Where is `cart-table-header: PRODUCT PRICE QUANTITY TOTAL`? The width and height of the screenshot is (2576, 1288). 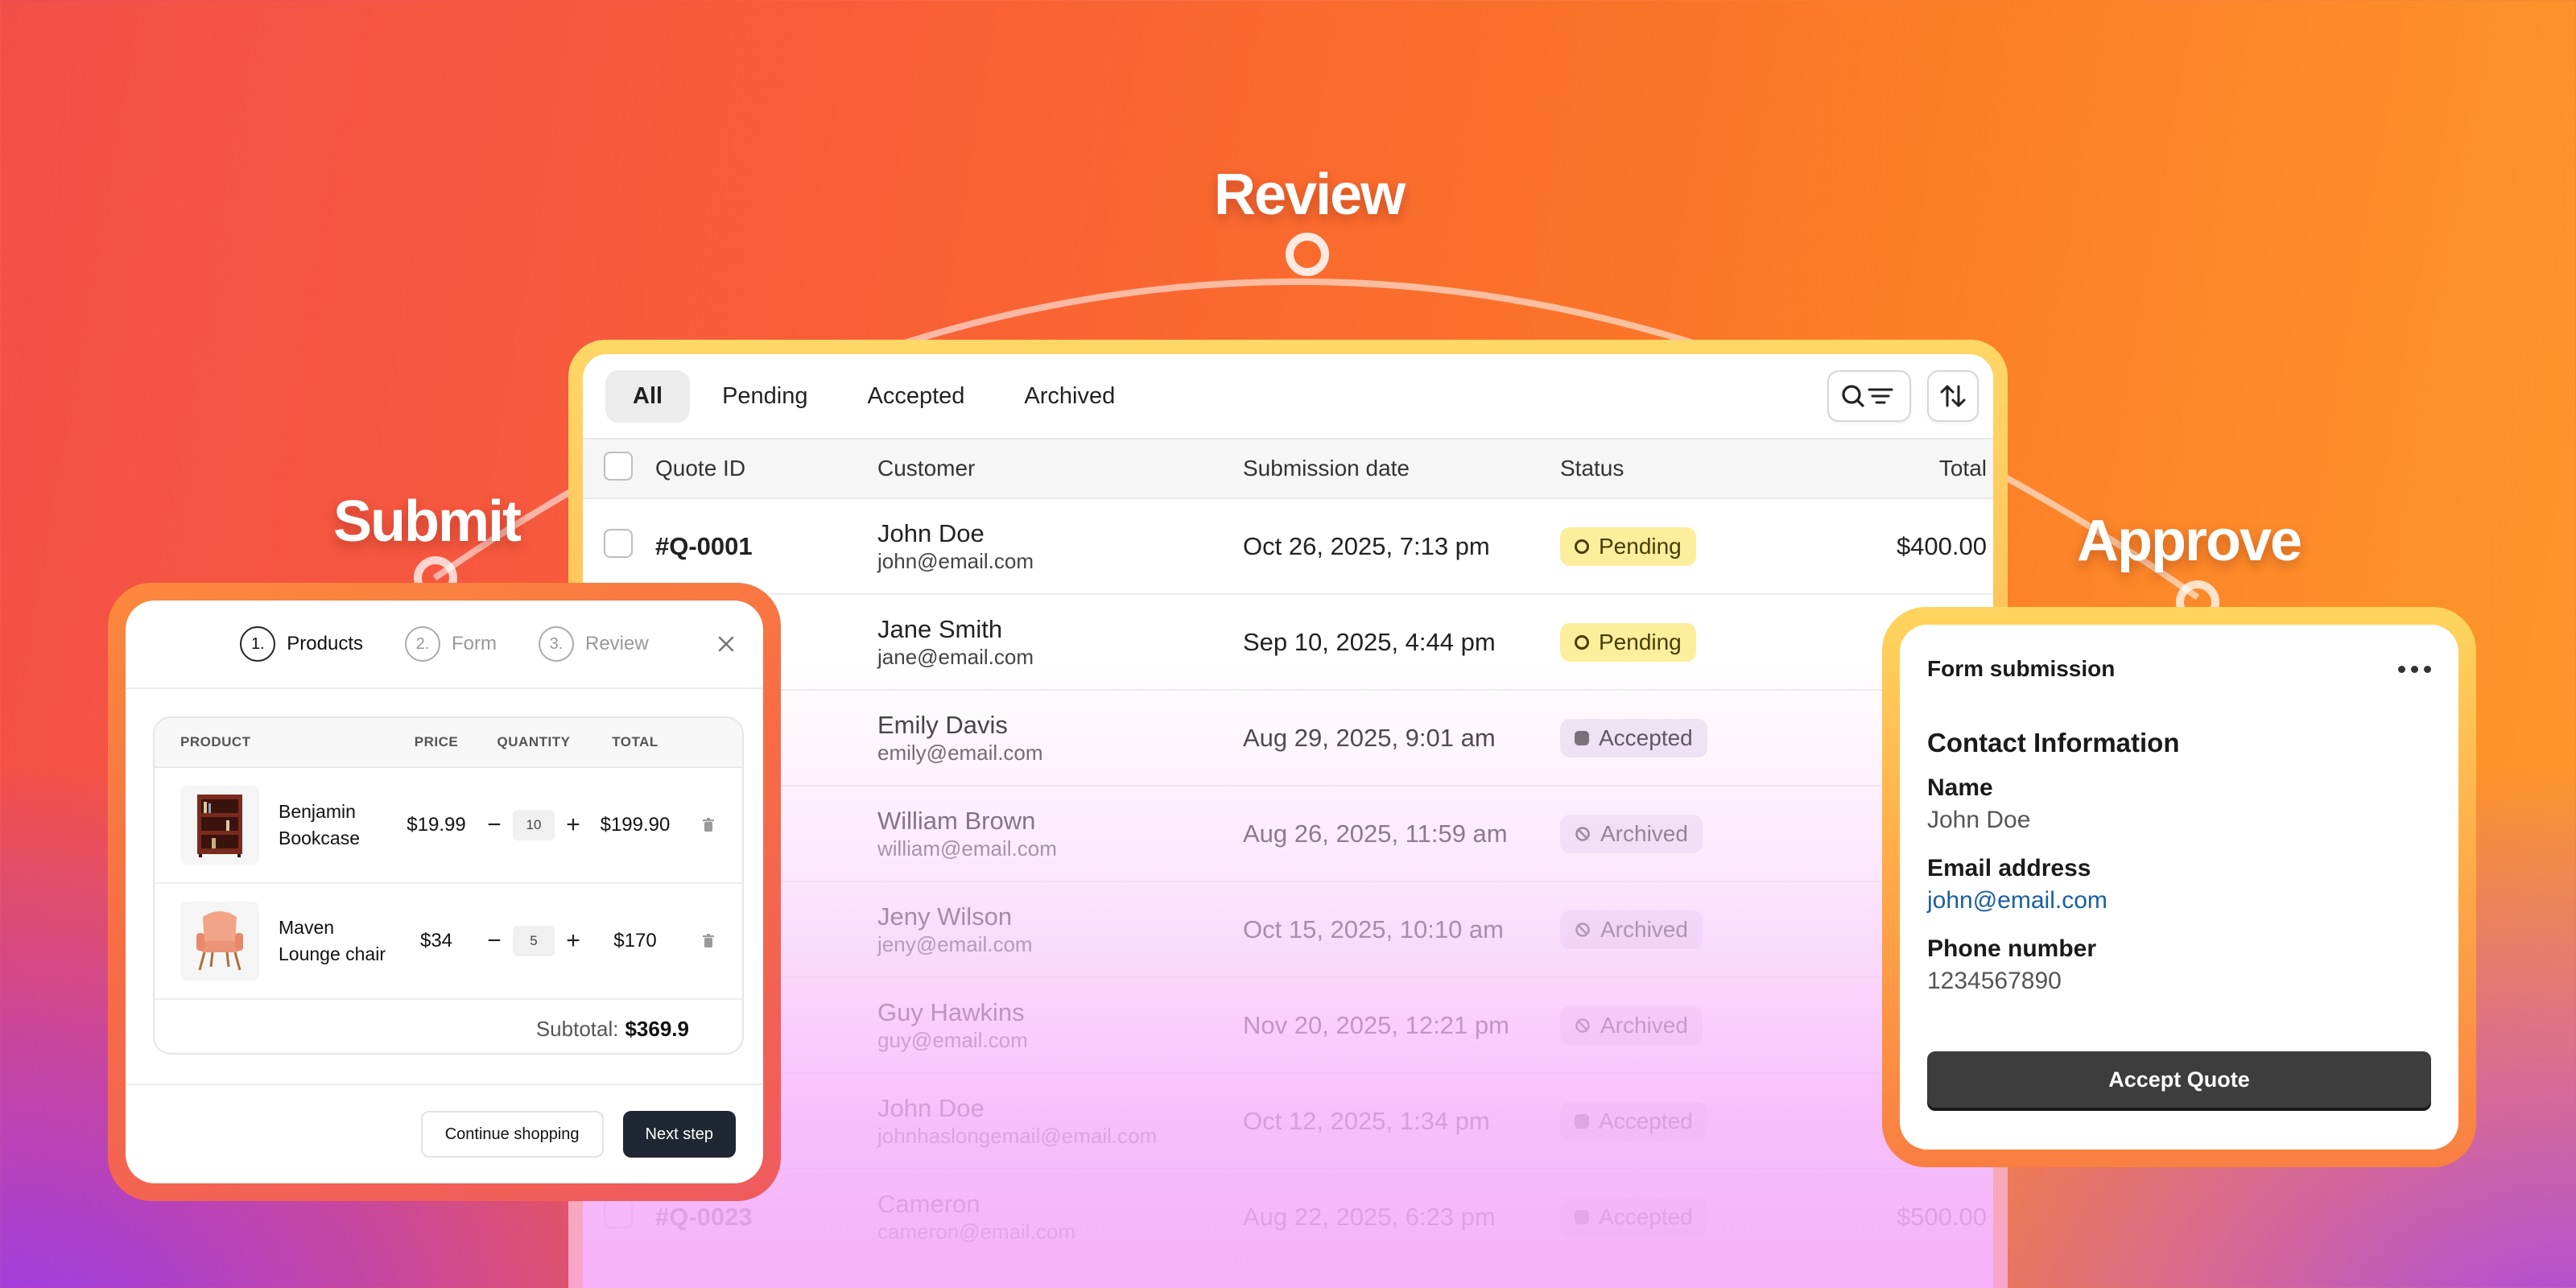 cart-table-header: PRODUCT PRICE QUANTITY TOTAL is located at coordinates (448, 743).